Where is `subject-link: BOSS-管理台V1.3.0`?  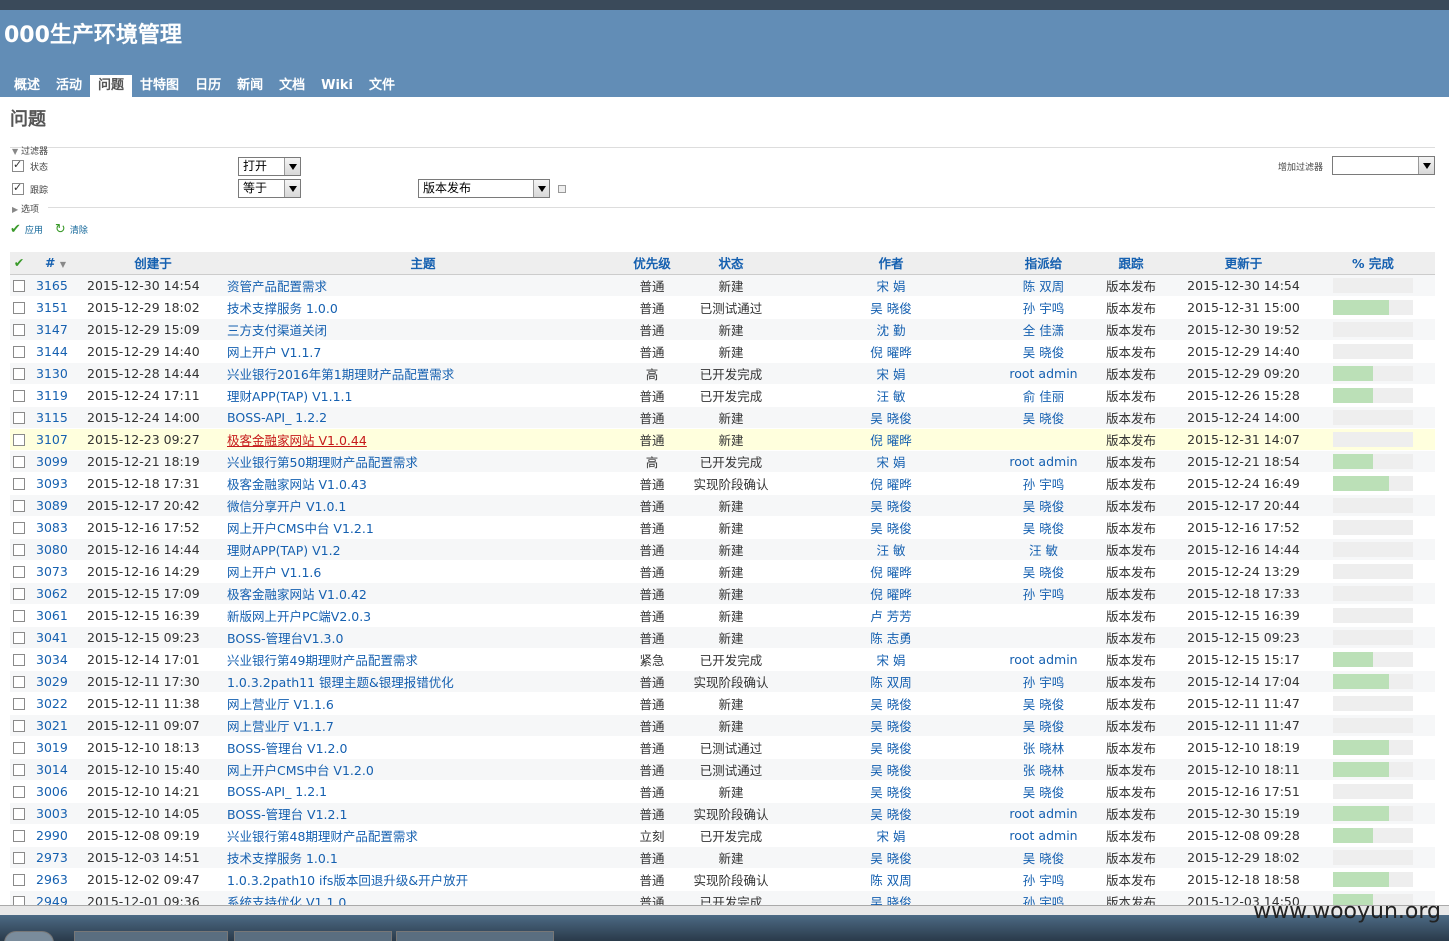 subject-link: BOSS-管理台V1.3.0 is located at coordinates (423, 637).